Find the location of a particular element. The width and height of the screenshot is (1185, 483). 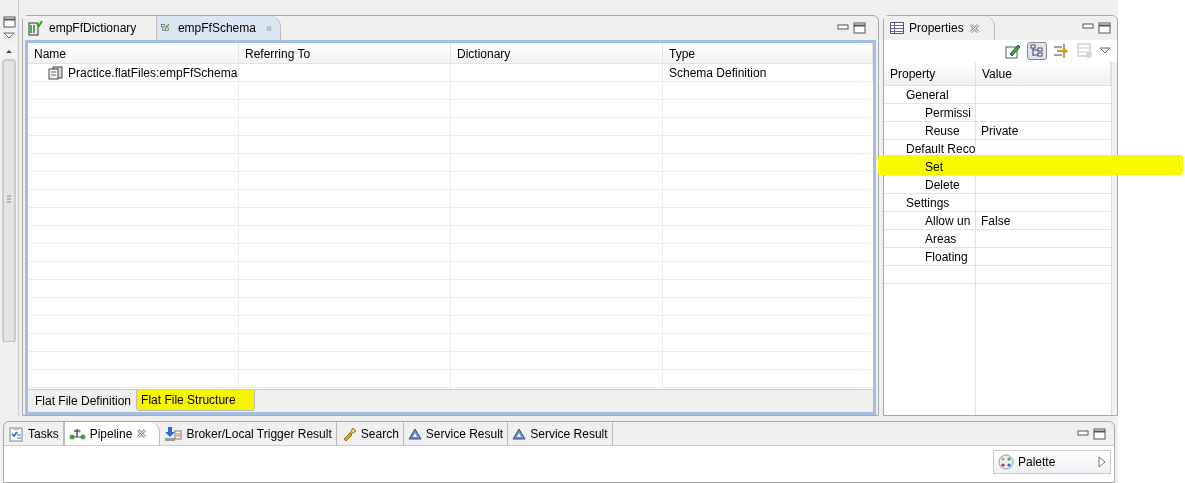

editor-page-tab: Flat File Structure is located at coordinates (195, 401).